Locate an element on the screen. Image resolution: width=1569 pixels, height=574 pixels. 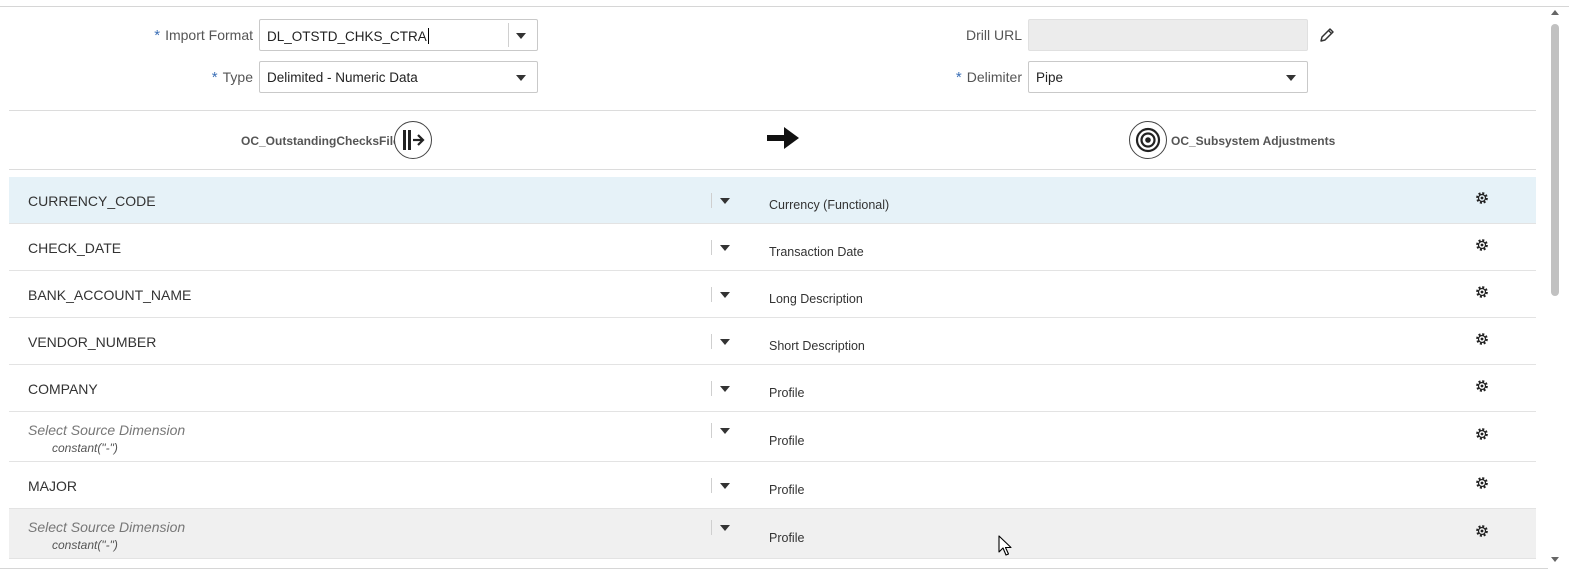
mouse-cursor-icon is located at coordinates (1005, 545).